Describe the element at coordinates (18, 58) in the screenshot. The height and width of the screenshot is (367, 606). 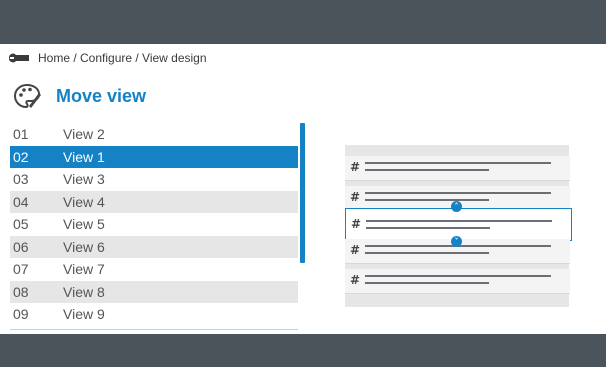
I see `wrench-icon` at that location.